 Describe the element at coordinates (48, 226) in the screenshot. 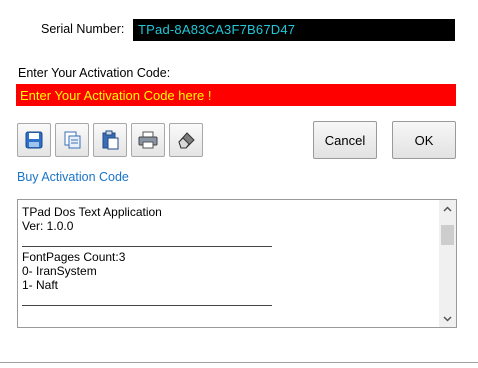

I see `version-text: Ver: 1.0.0` at that location.